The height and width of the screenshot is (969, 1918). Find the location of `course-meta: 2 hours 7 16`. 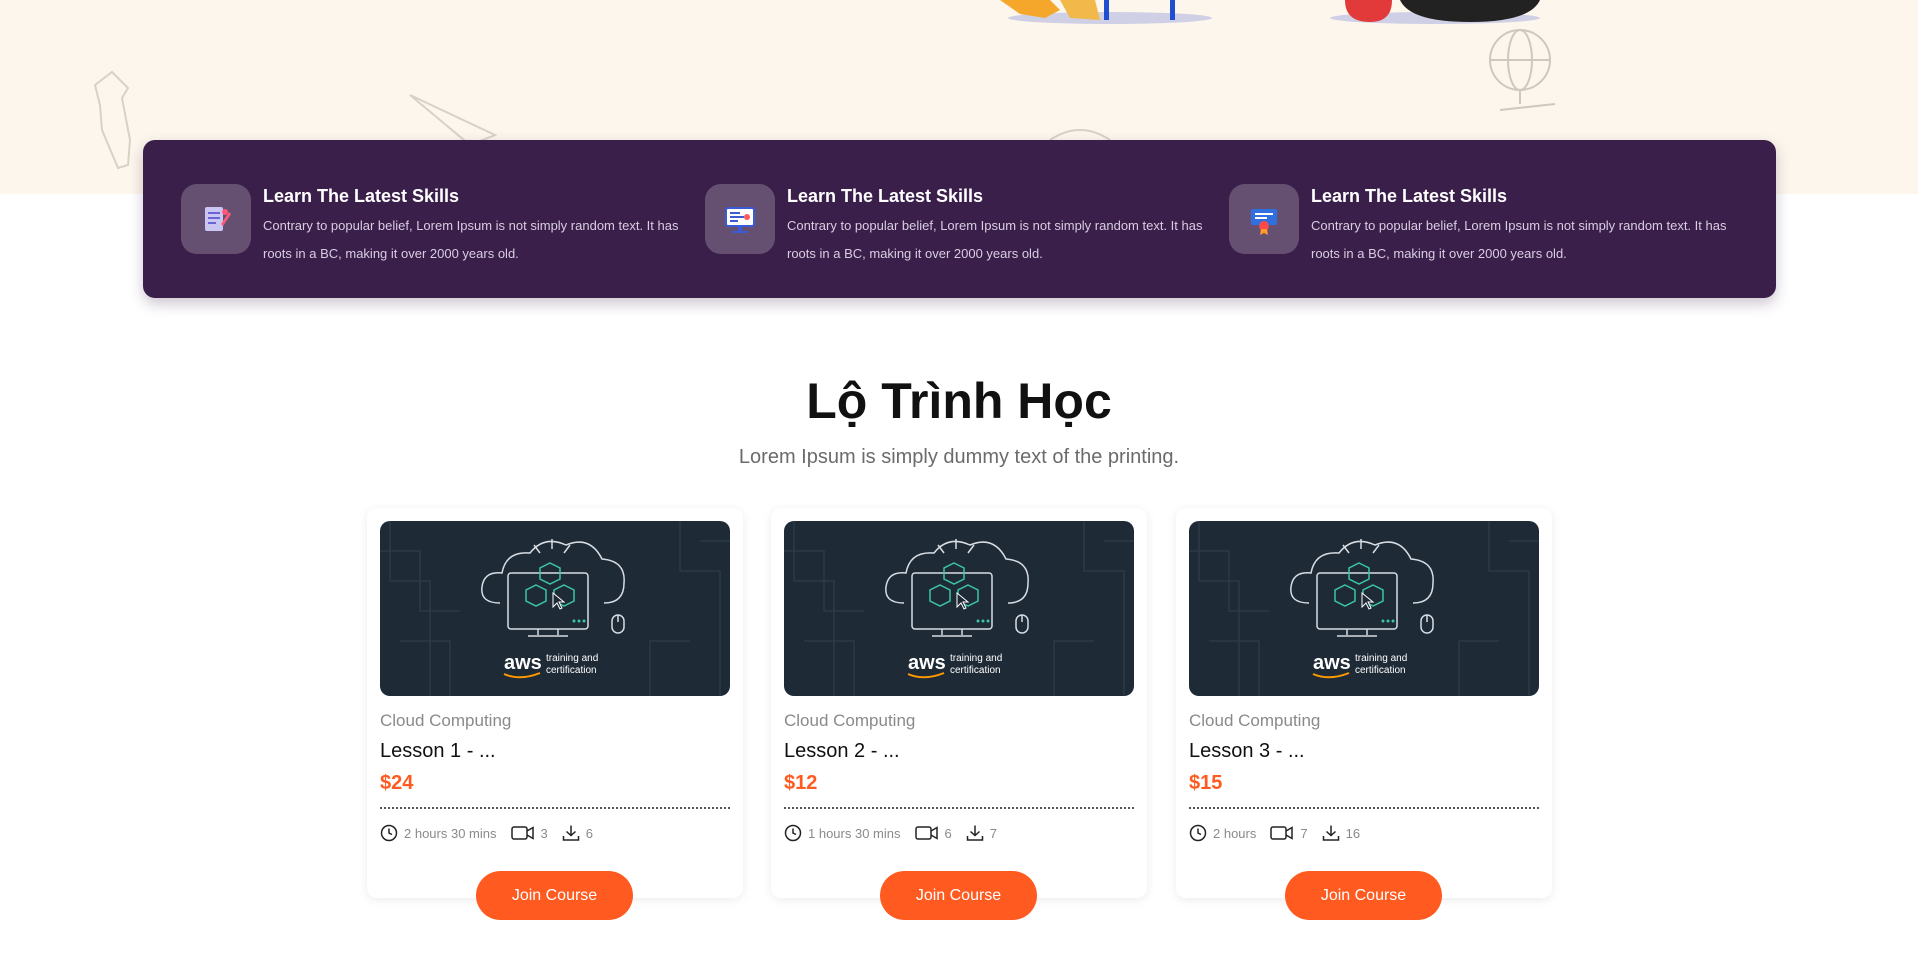

course-meta: 2 hours 7 16 is located at coordinates (1281, 833).